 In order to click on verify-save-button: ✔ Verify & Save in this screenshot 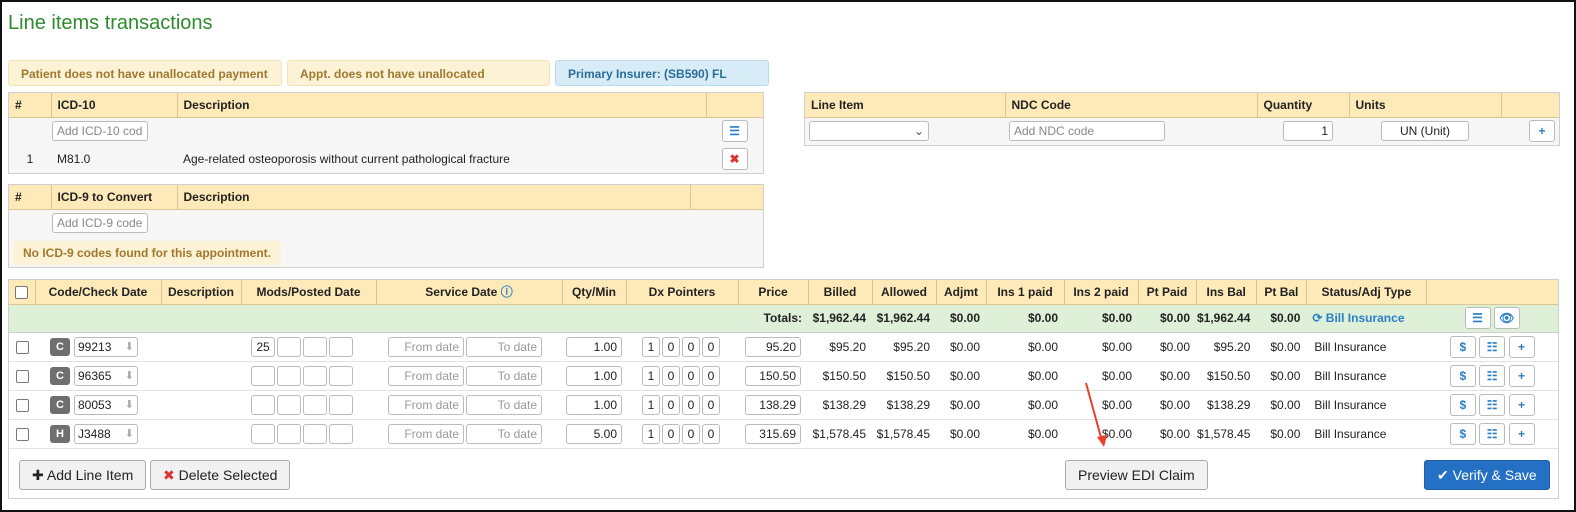, I will do `click(1487, 475)`.